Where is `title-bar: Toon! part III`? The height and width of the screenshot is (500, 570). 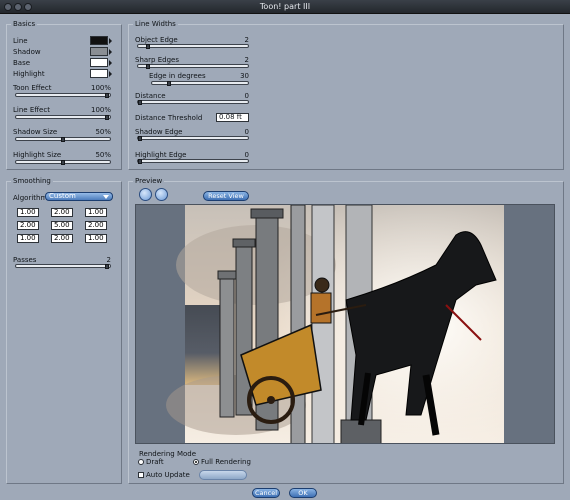 title-bar: Toon! part III is located at coordinates (285, 7).